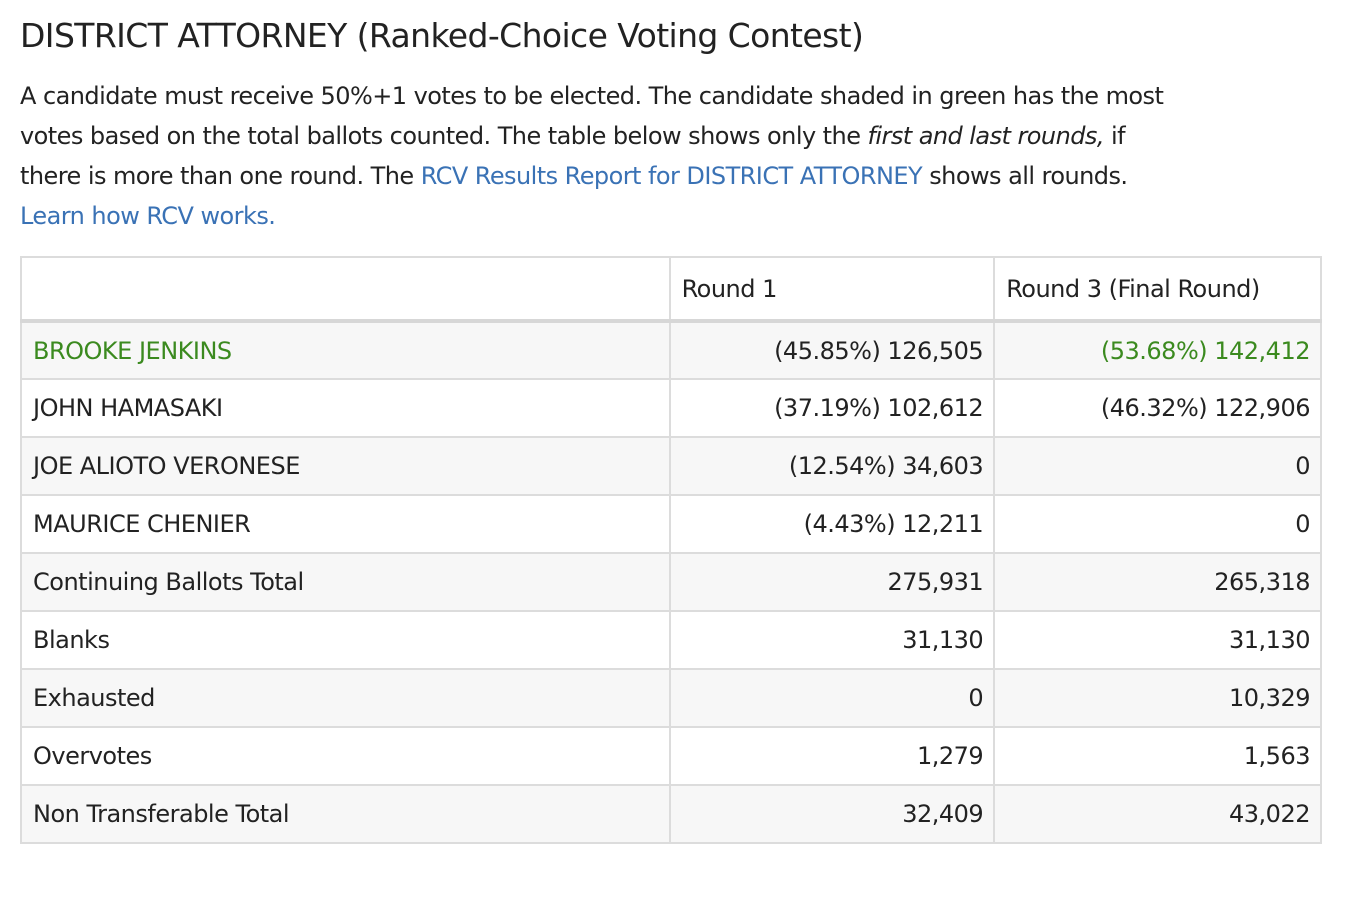 The image size is (1346, 910). I want to click on description-emphasis: first and last rounds,, so click(986, 136).